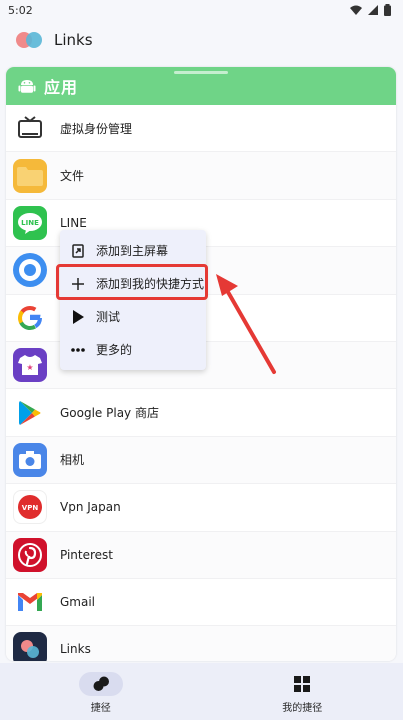 The height and width of the screenshot is (720, 403). Describe the element at coordinates (201, 86) in the screenshot. I see `card-header: 应用` at that location.